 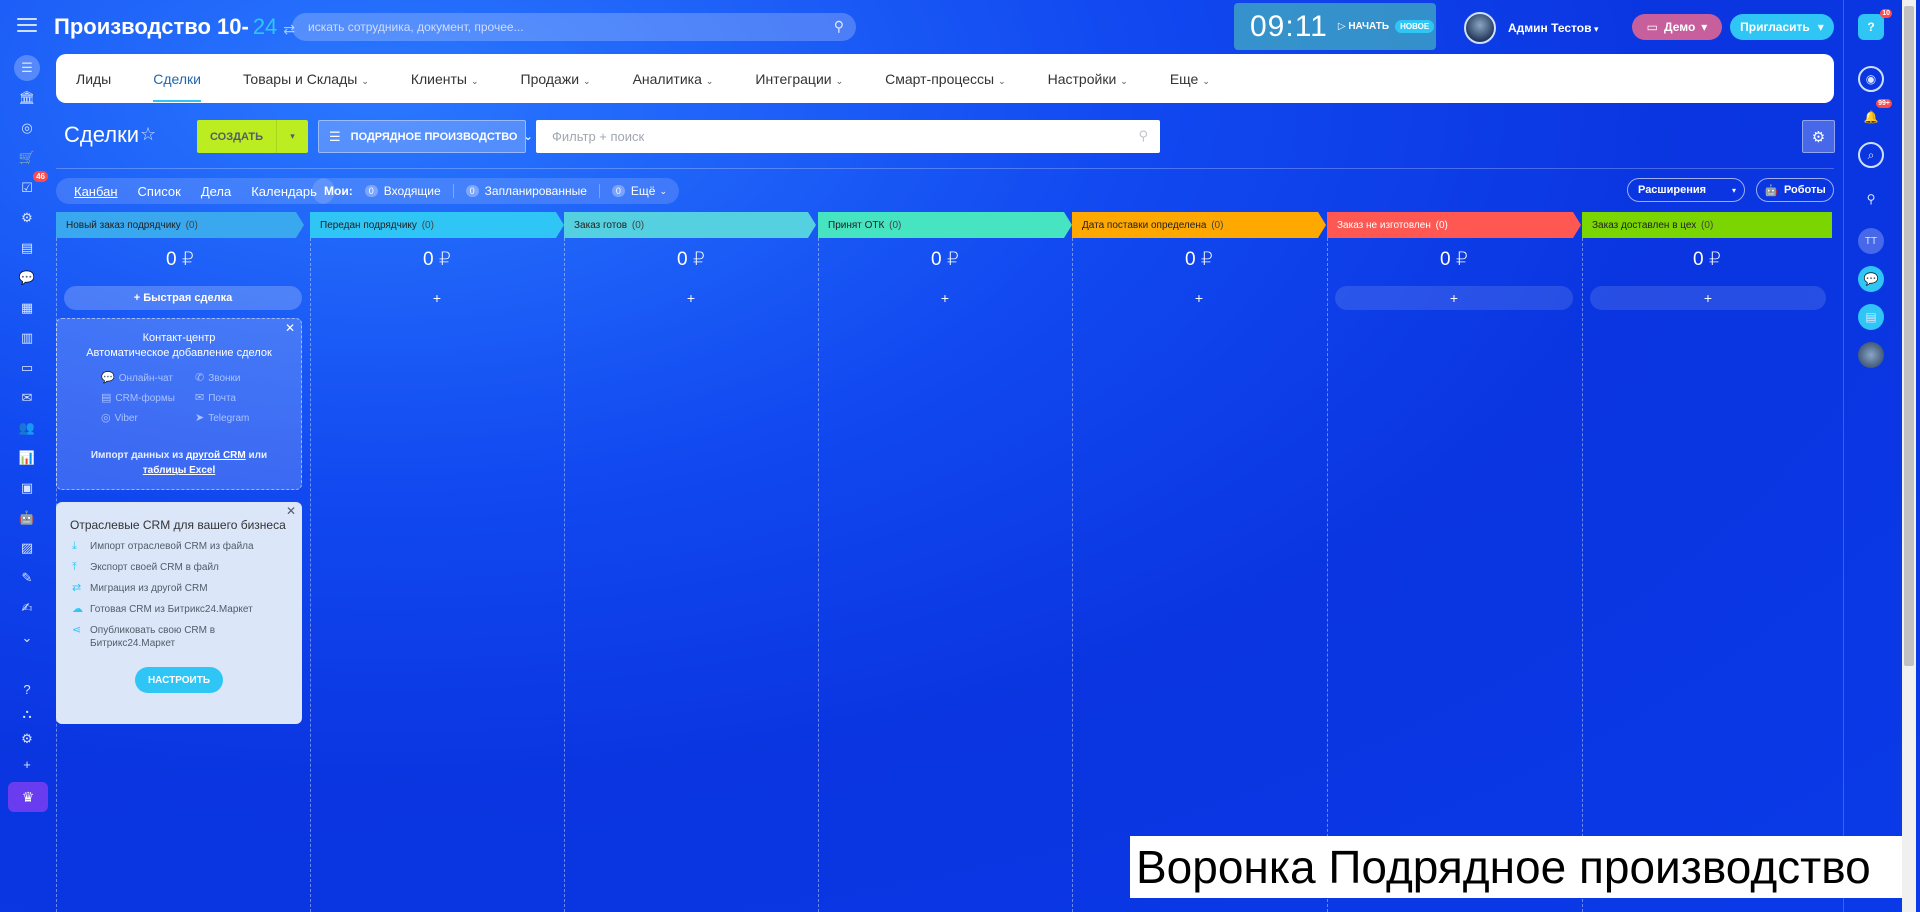 I want to click on help-icon: ?, so click(x=27, y=689).